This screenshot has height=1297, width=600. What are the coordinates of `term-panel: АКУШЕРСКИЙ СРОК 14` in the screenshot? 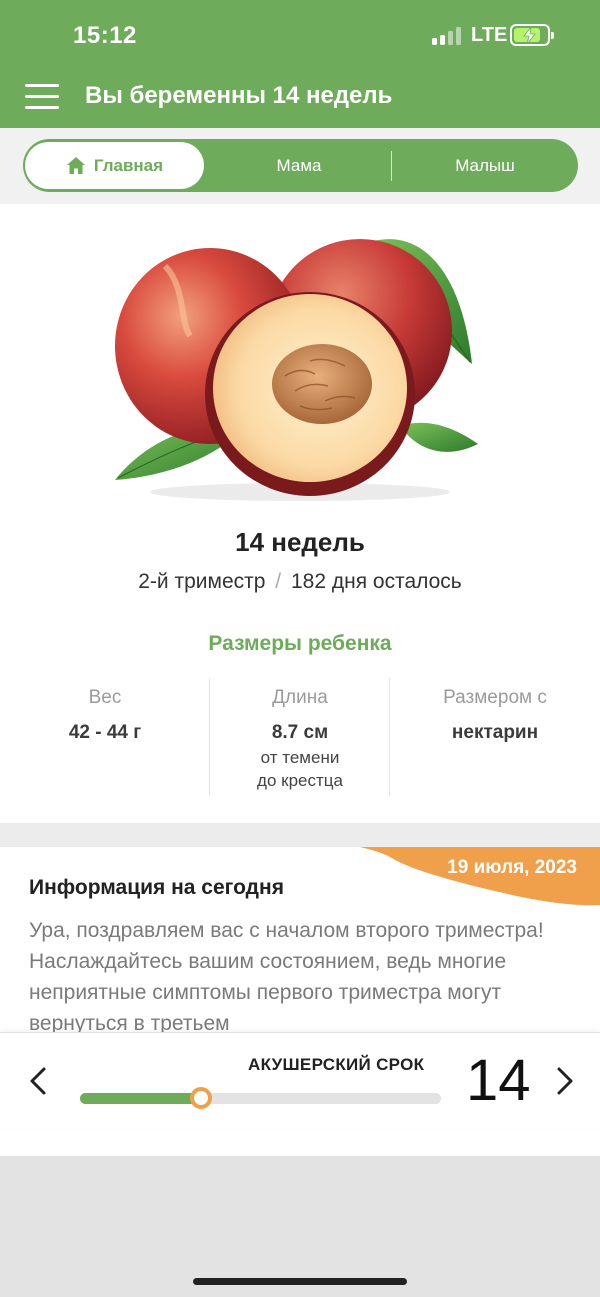 It's located at (300, 1080).